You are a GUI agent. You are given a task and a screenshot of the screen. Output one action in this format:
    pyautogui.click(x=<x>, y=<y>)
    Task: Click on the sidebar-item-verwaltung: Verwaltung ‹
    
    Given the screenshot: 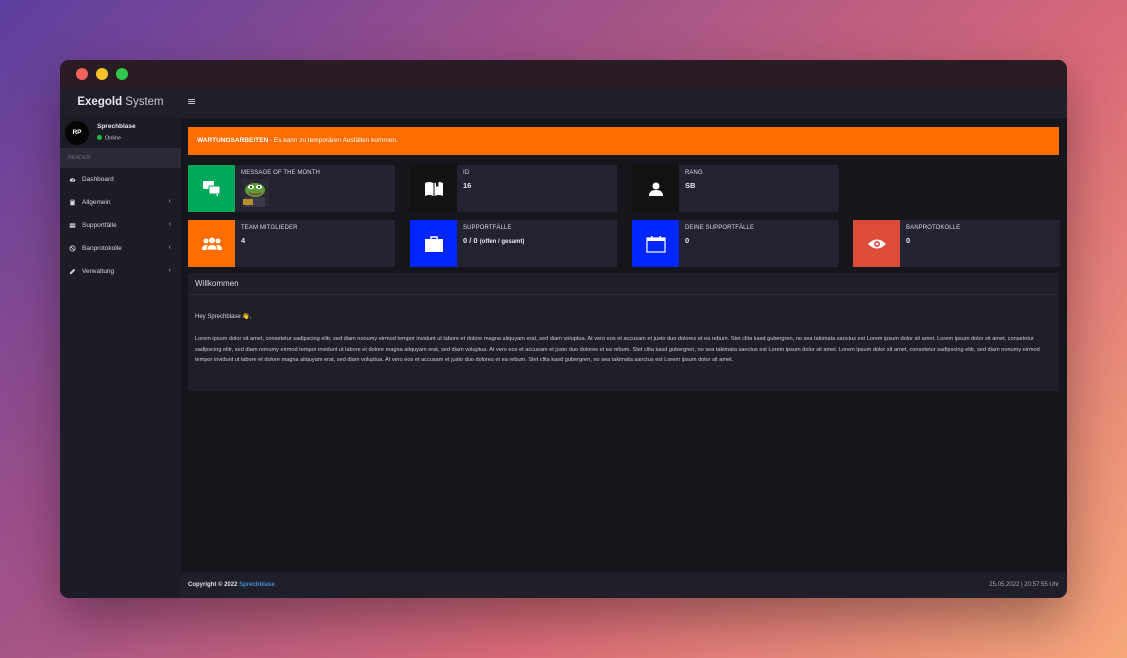 What is the action you would take?
    pyautogui.click(x=120, y=271)
    